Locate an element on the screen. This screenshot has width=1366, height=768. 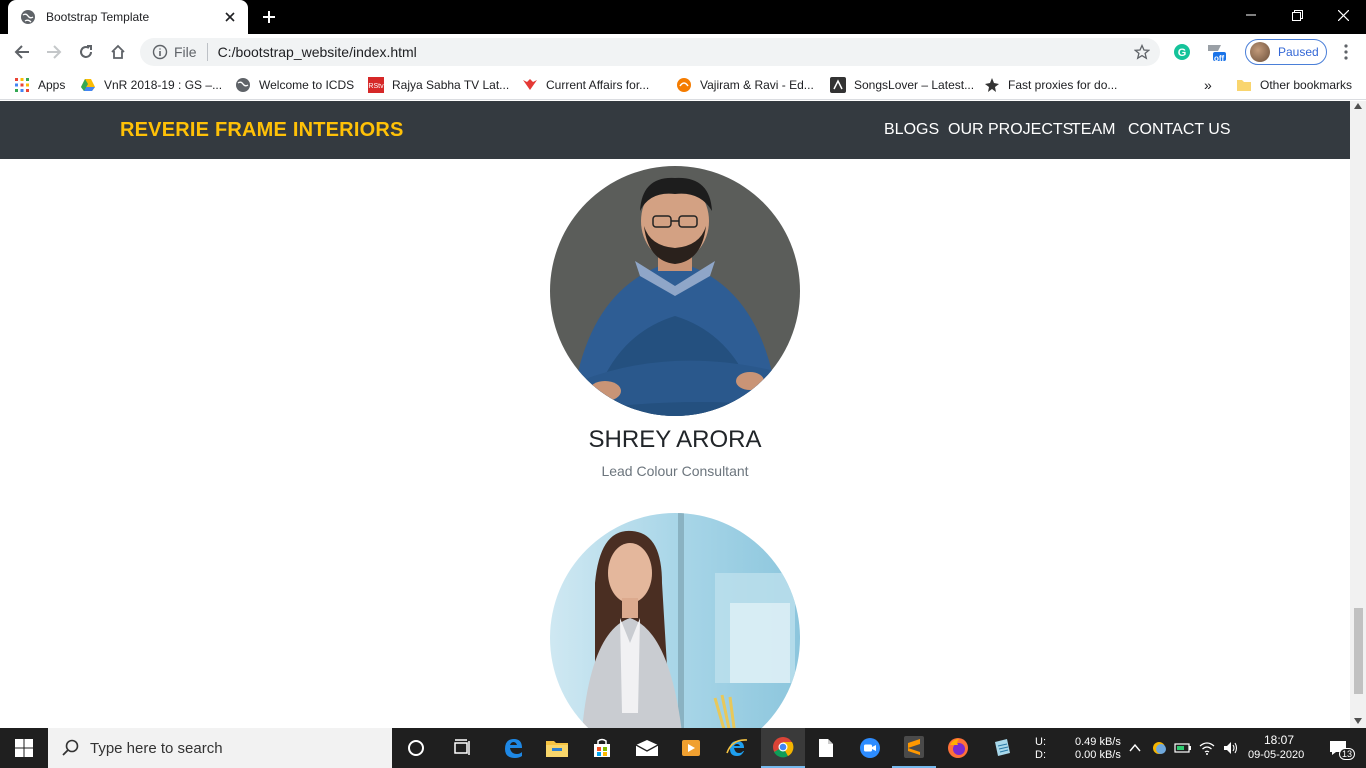
address-bar: File C:/bootstrap_website/index.html is located at coordinates (650, 52).